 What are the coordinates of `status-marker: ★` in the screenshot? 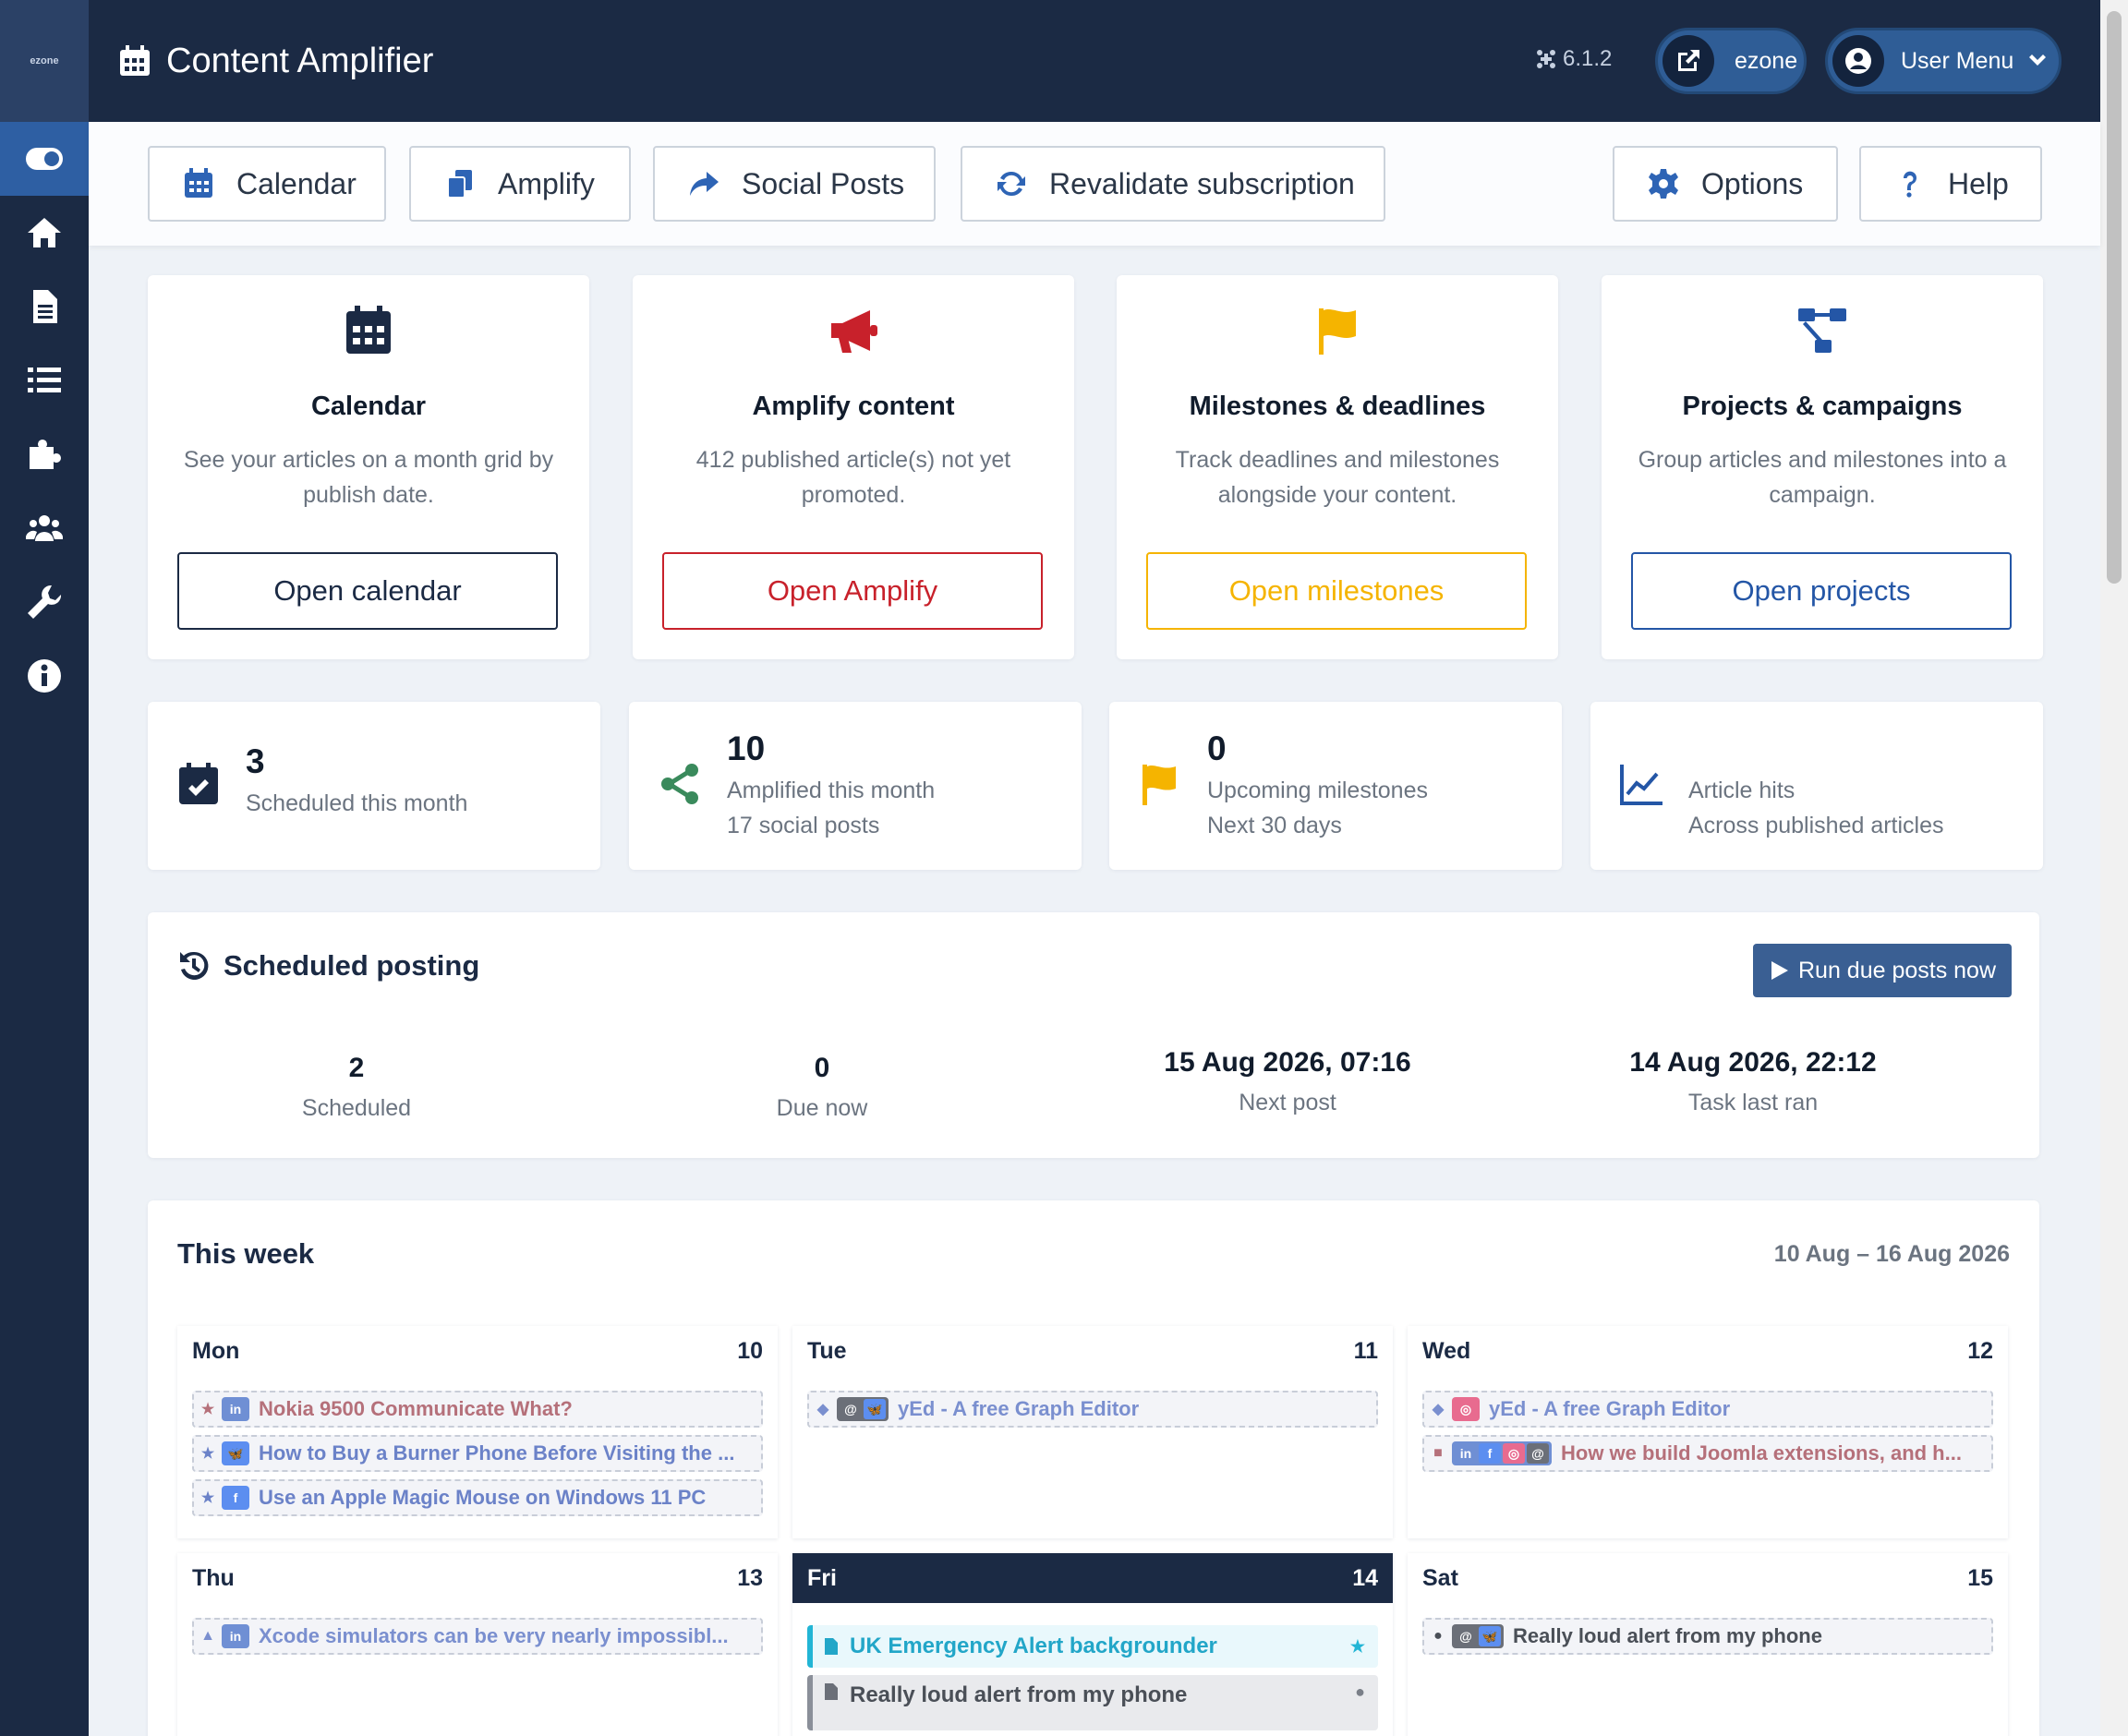 It's located at (207, 1454).